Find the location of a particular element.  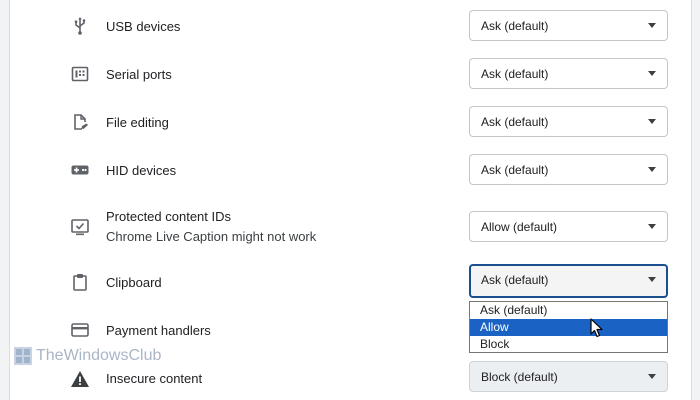

dropdown-option-allow: Allow is located at coordinates (568, 327).